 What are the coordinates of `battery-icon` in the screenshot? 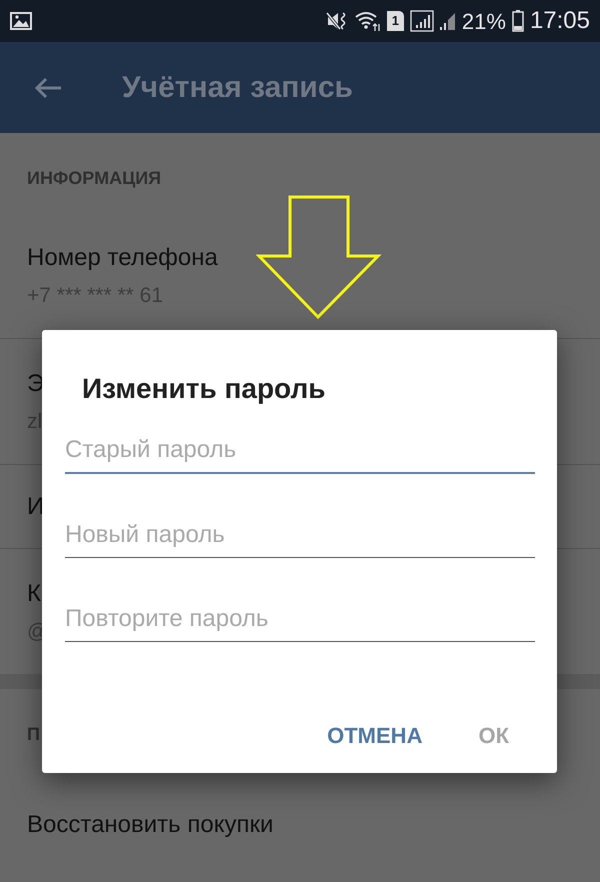 It's located at (518, 21).